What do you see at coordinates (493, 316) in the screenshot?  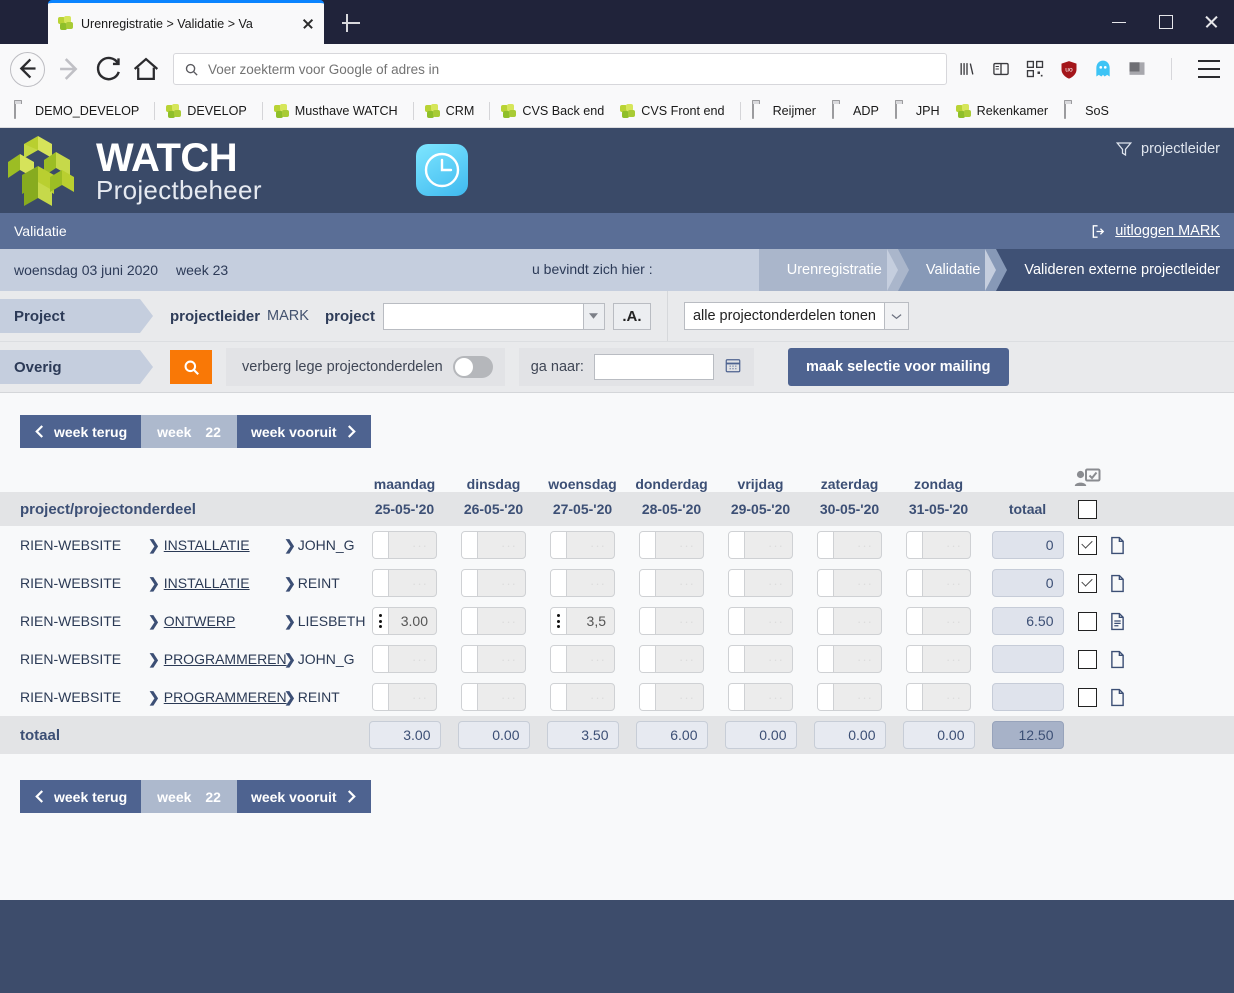 I see `project-select` at bounding box center [493, 316].